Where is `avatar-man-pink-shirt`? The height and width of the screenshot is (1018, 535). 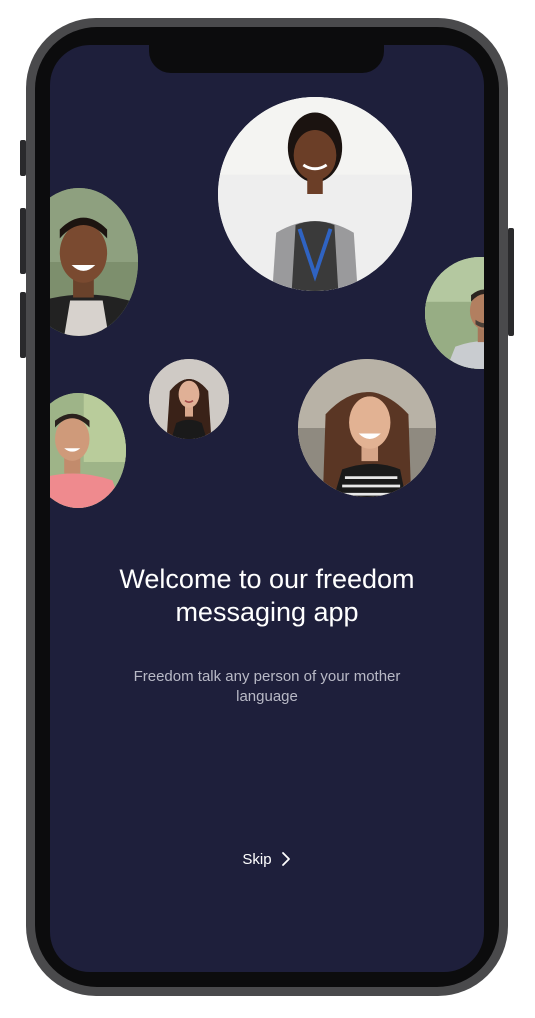 avatar-man-pink-shirt is located at coordinates (88, 450).